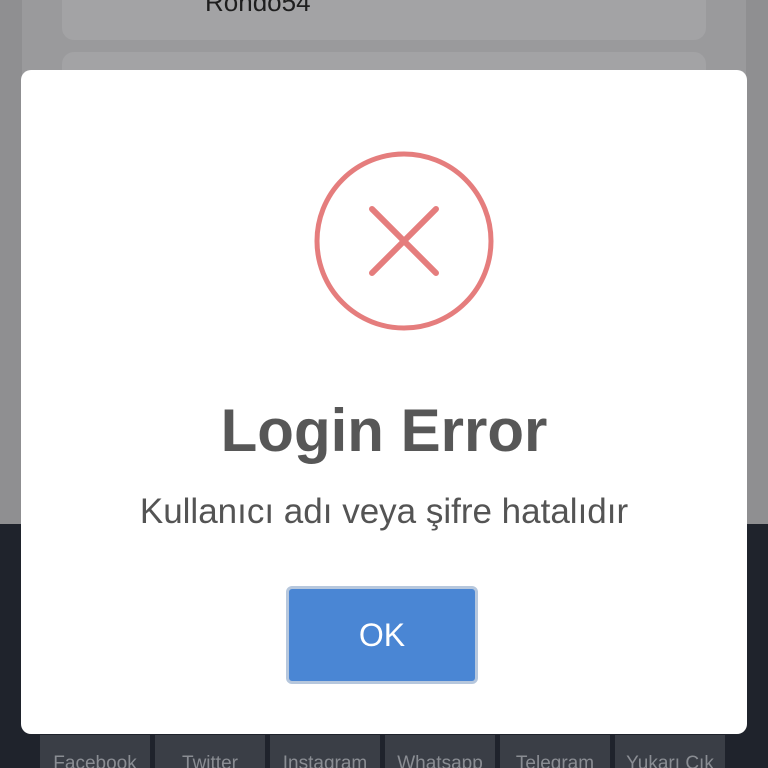 The width and height of the screenshot is (768, 768). I want to click on social-button-facebook: Facebook, so click(95, 751).